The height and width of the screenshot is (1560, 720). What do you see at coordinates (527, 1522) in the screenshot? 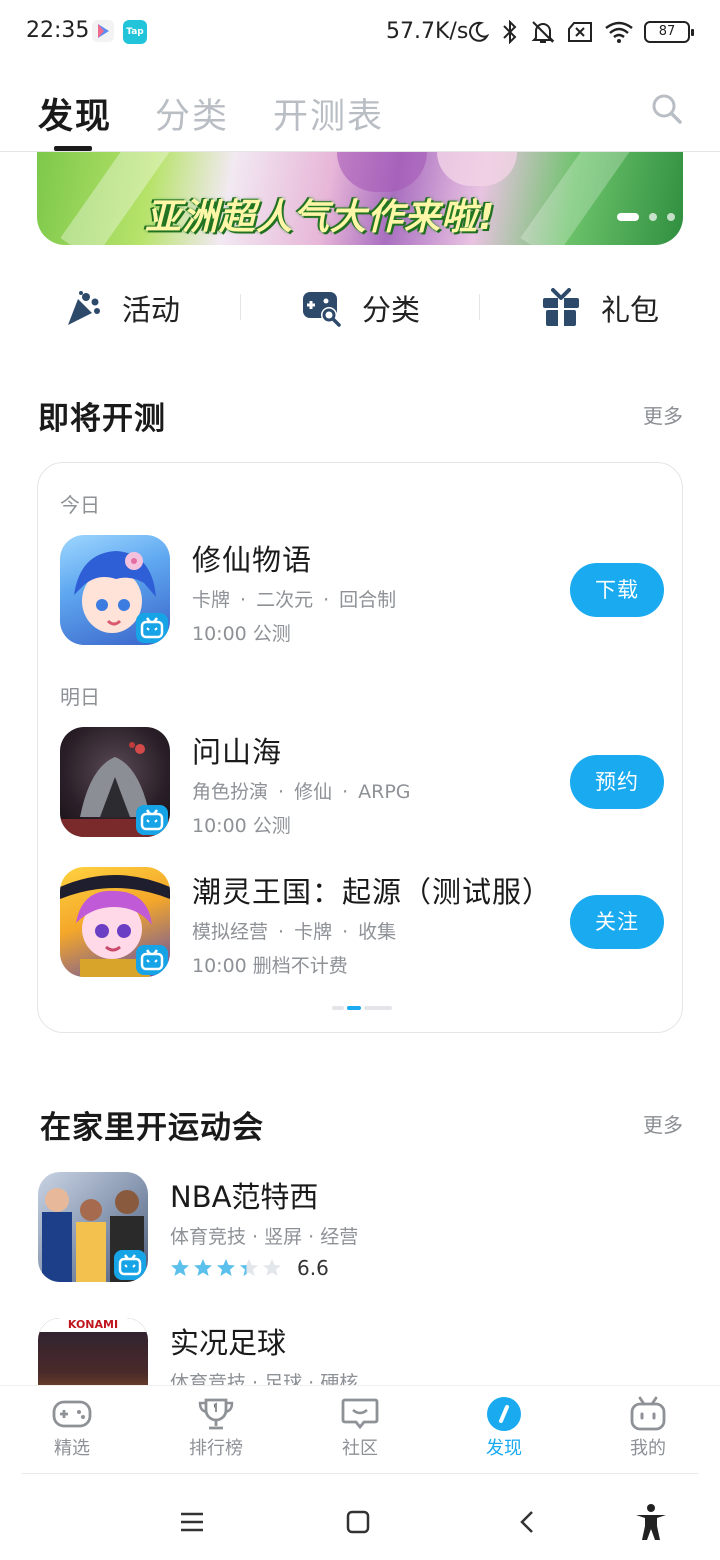
I see `back-icon` at bounding box center [527, 1522].